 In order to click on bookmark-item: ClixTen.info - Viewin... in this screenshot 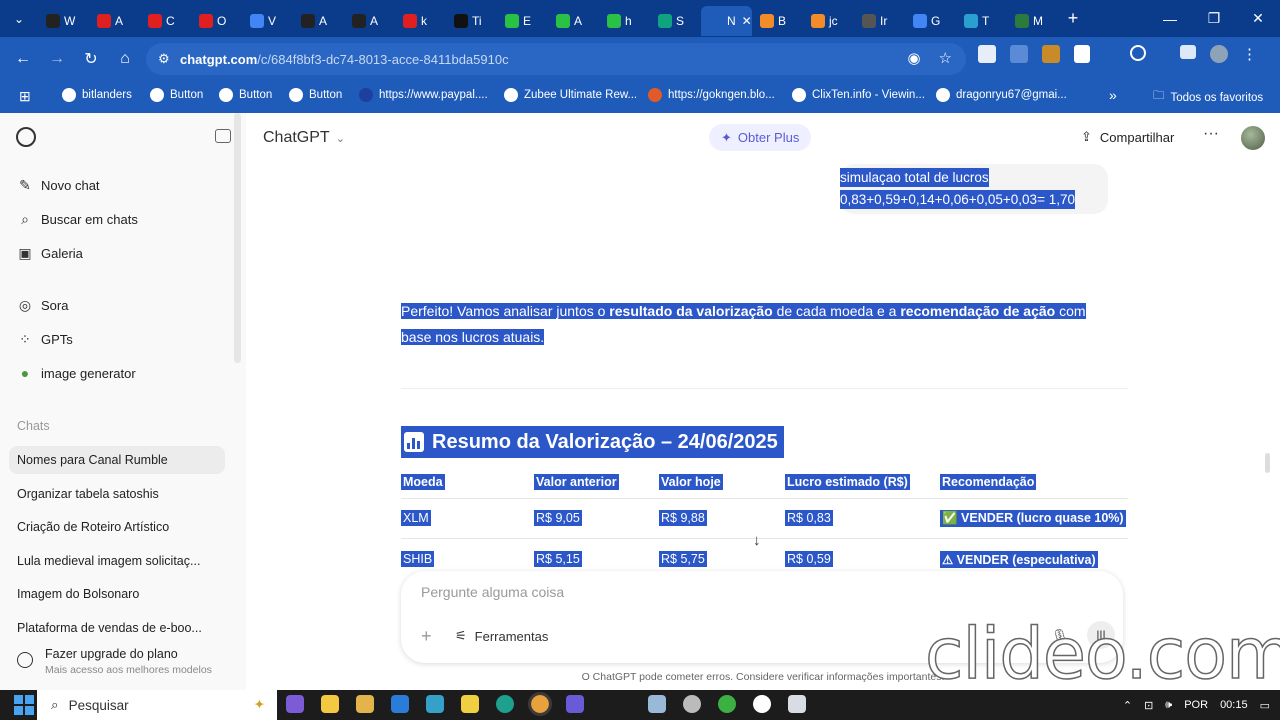, I will do `click(858, 95)`.